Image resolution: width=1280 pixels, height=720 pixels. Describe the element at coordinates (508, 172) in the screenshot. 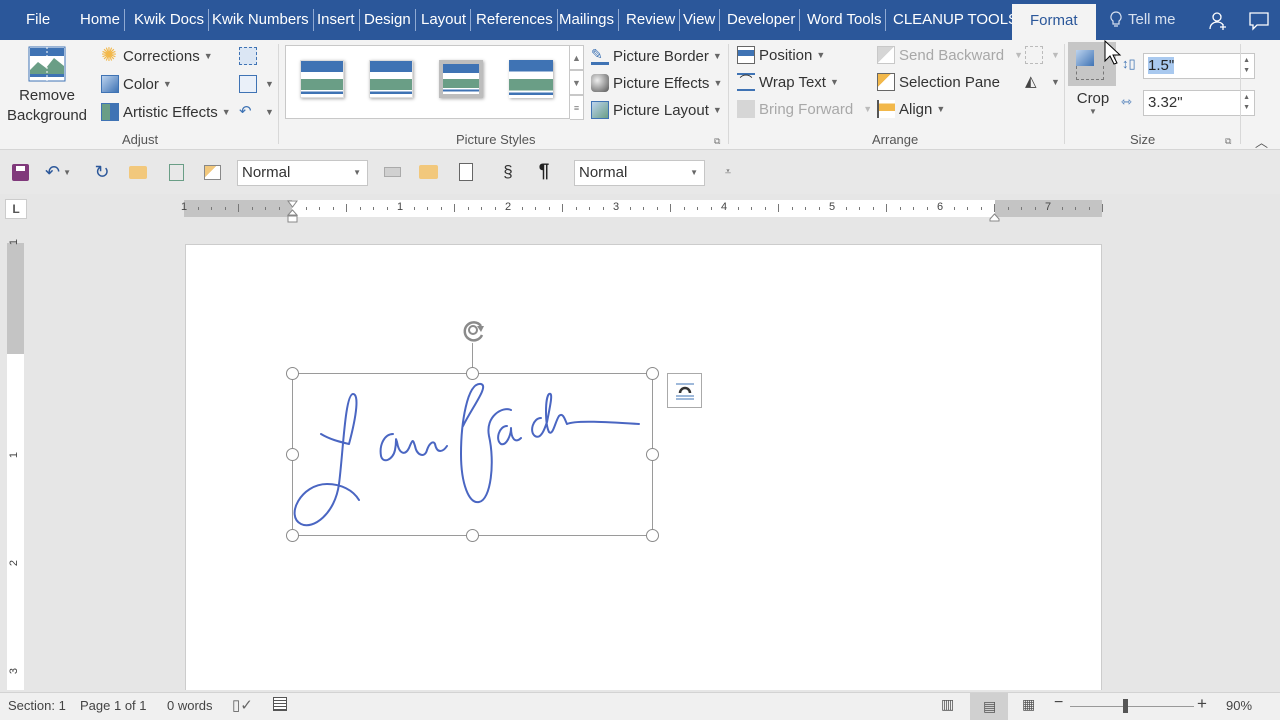

I see `section-button: §` at that location.